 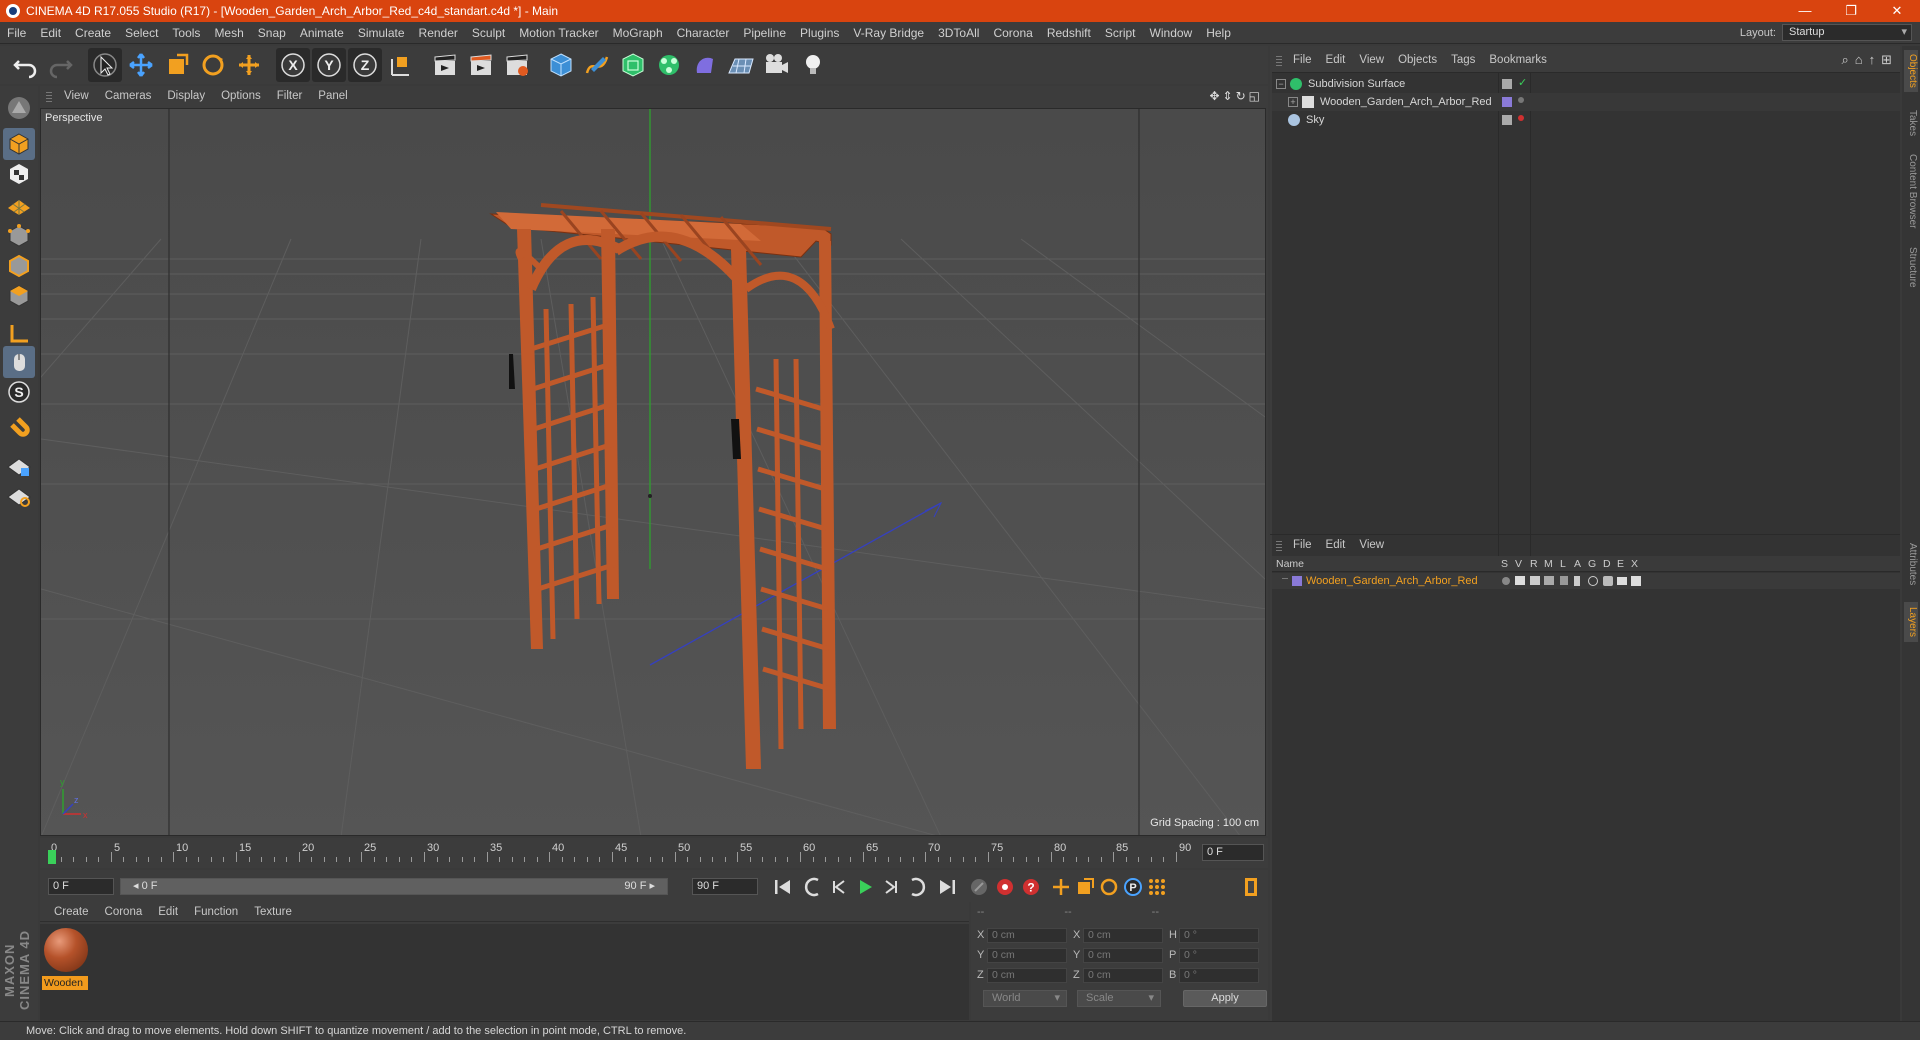 I want to click on key-scale-button, so click(x=1085, y=887).